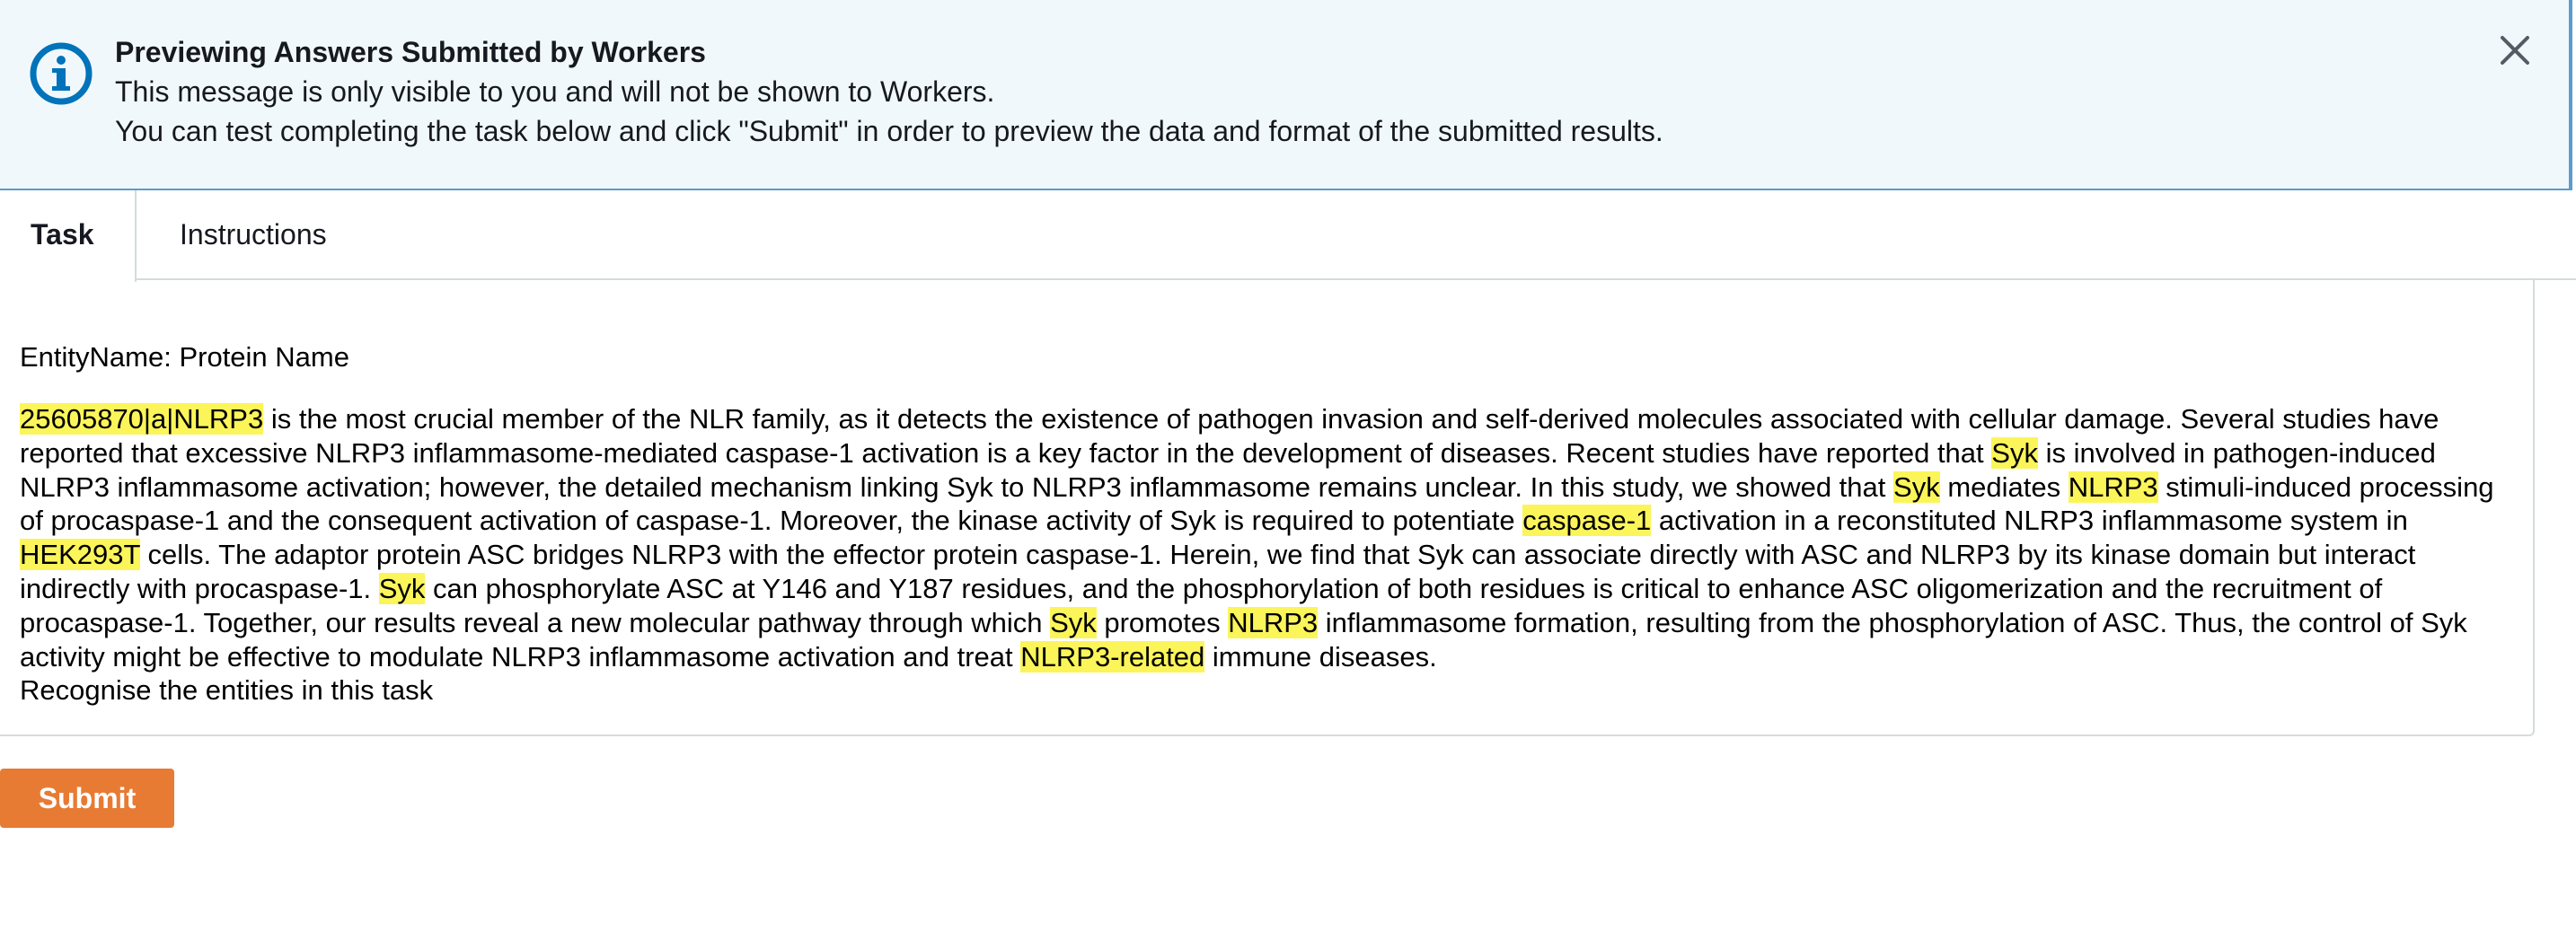 This screenshot has width=2576, height=932. I want to click on highlighted-entity: caspase-1, so click(1587, 521).